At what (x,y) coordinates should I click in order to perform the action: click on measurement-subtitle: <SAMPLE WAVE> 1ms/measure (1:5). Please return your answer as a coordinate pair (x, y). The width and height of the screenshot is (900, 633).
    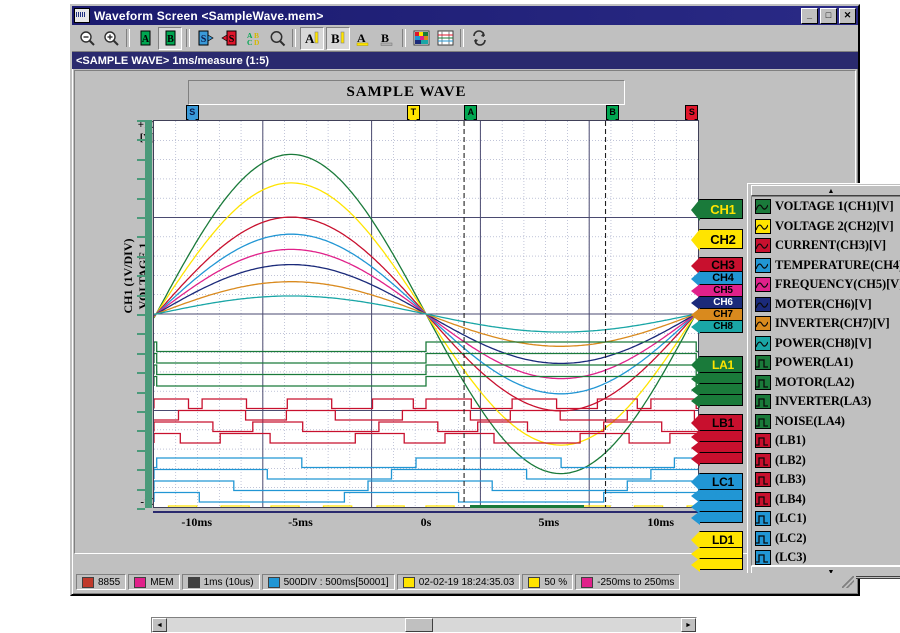
    Looking at the image, I should click on (465, 60).